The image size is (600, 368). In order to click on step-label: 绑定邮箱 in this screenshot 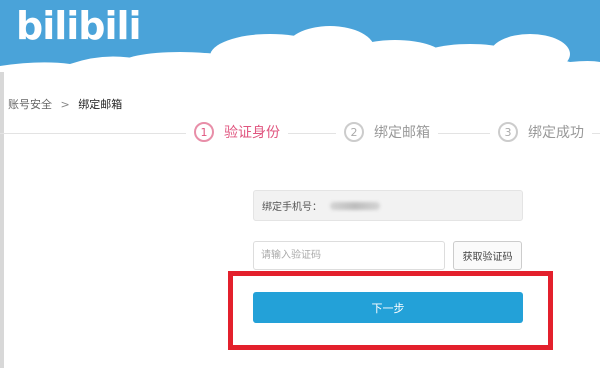, I will do `click(402, 133)`.